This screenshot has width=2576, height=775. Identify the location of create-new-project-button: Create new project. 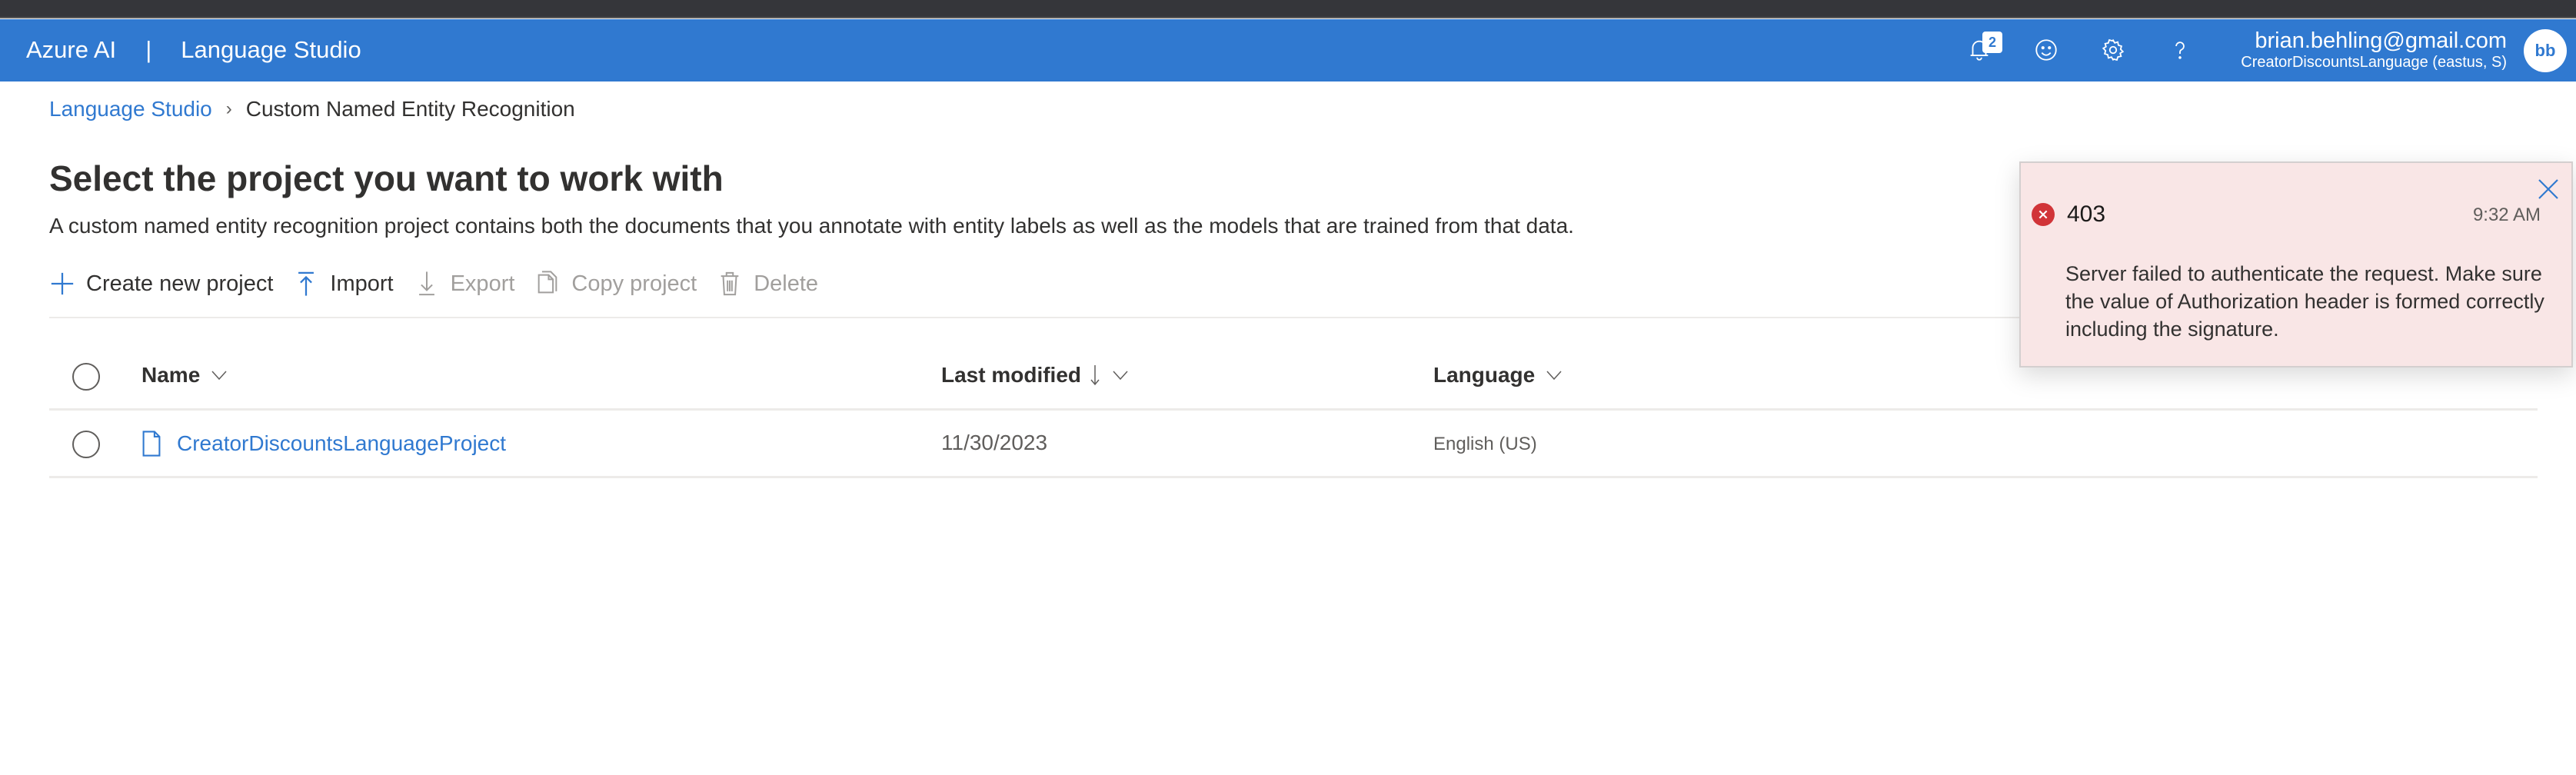
(161, 283).